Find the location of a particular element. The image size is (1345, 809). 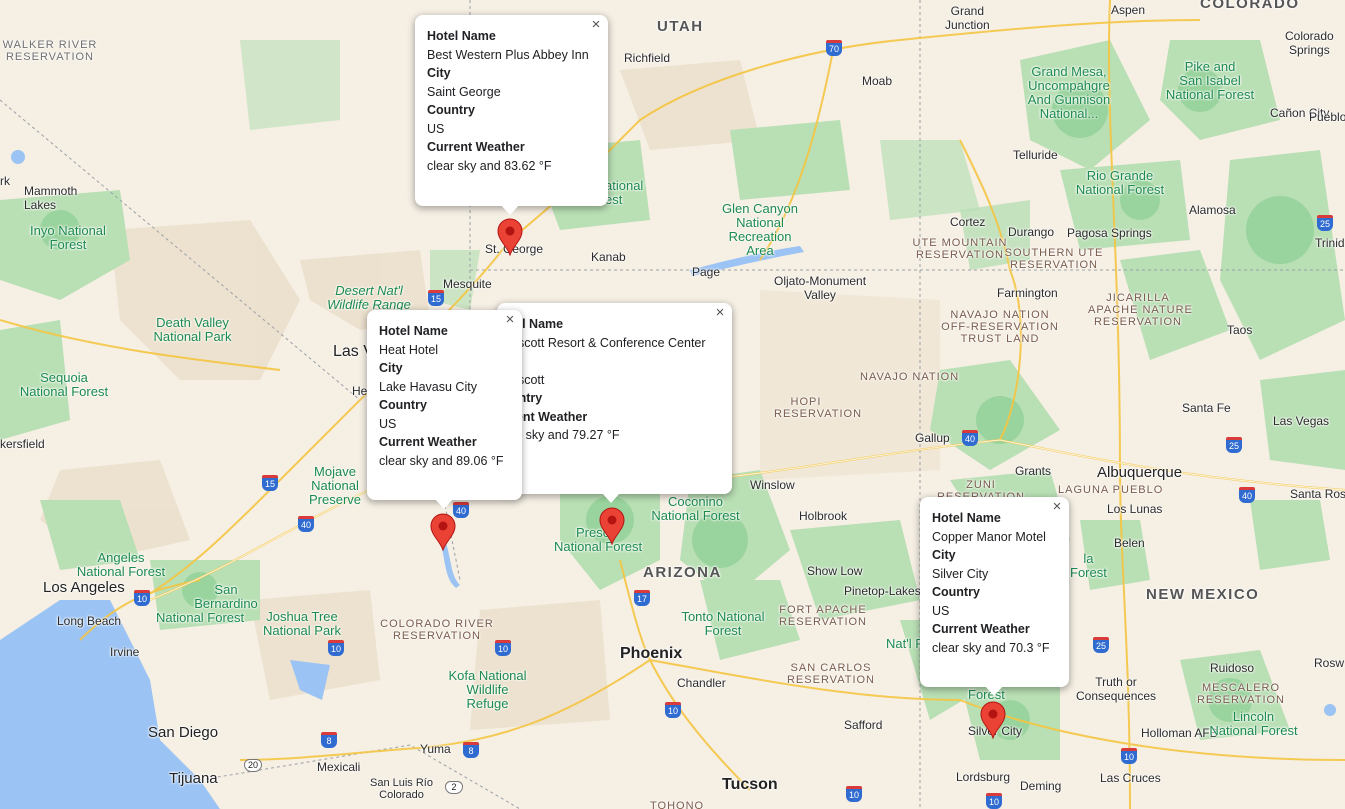

city-label-henderson: He is located at coordinates (360, 391).